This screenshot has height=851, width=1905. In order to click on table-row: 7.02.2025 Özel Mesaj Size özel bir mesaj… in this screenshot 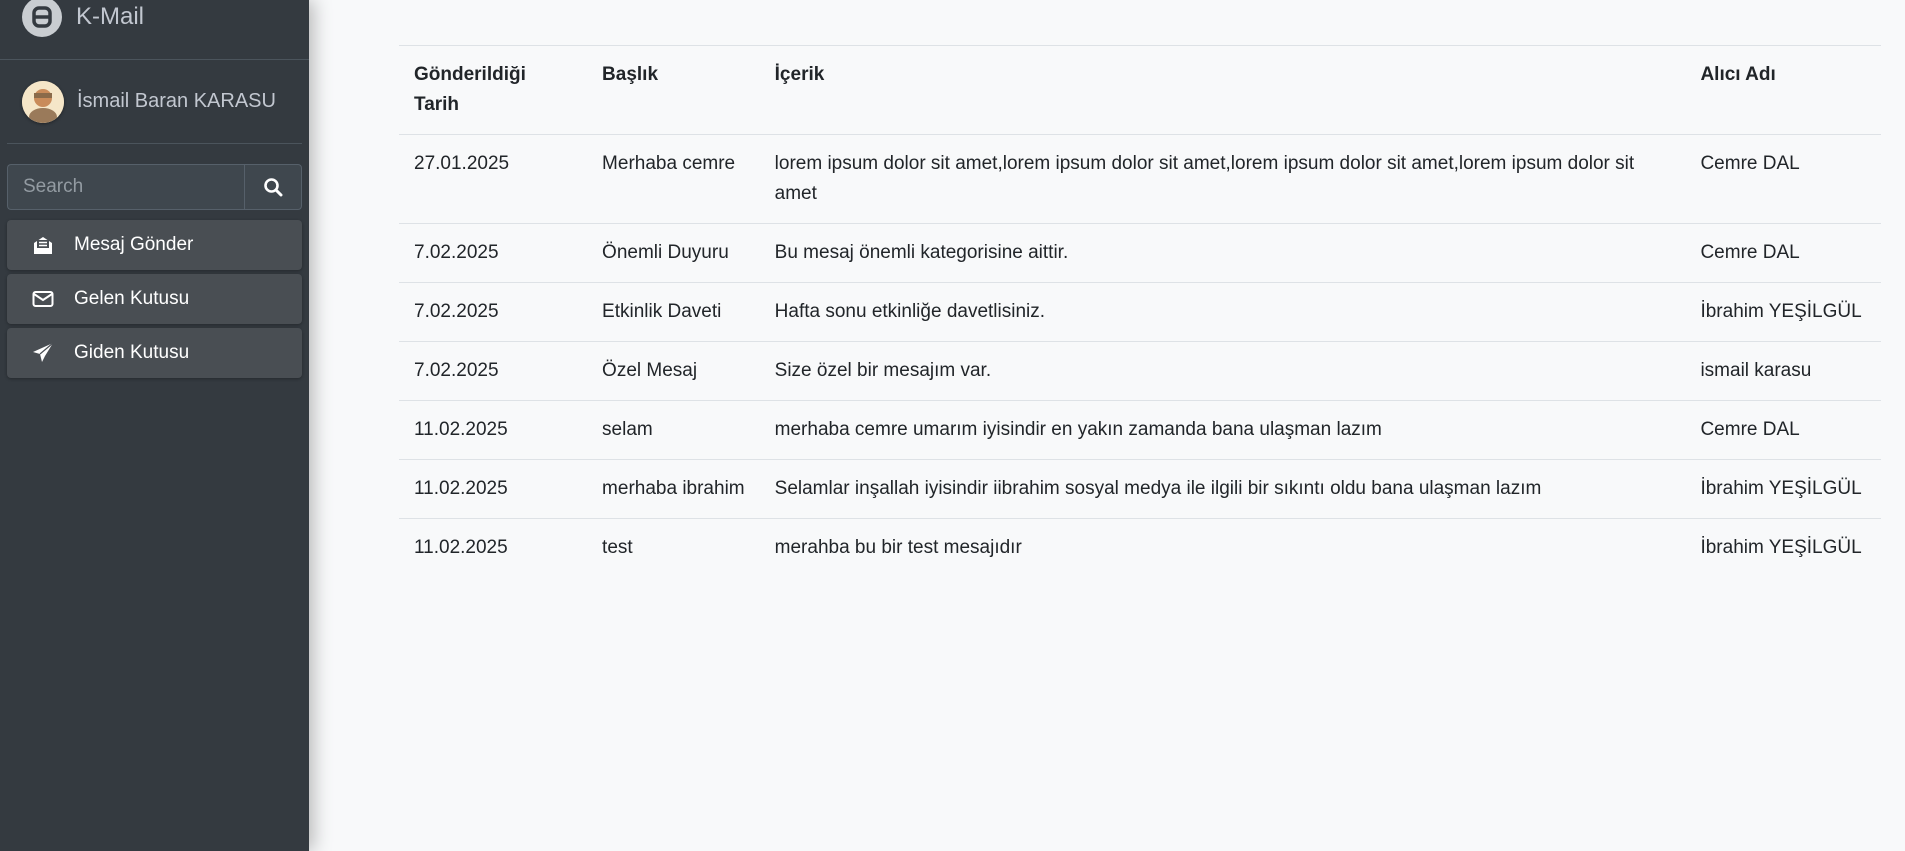, I will do `click(1140, 371)`.